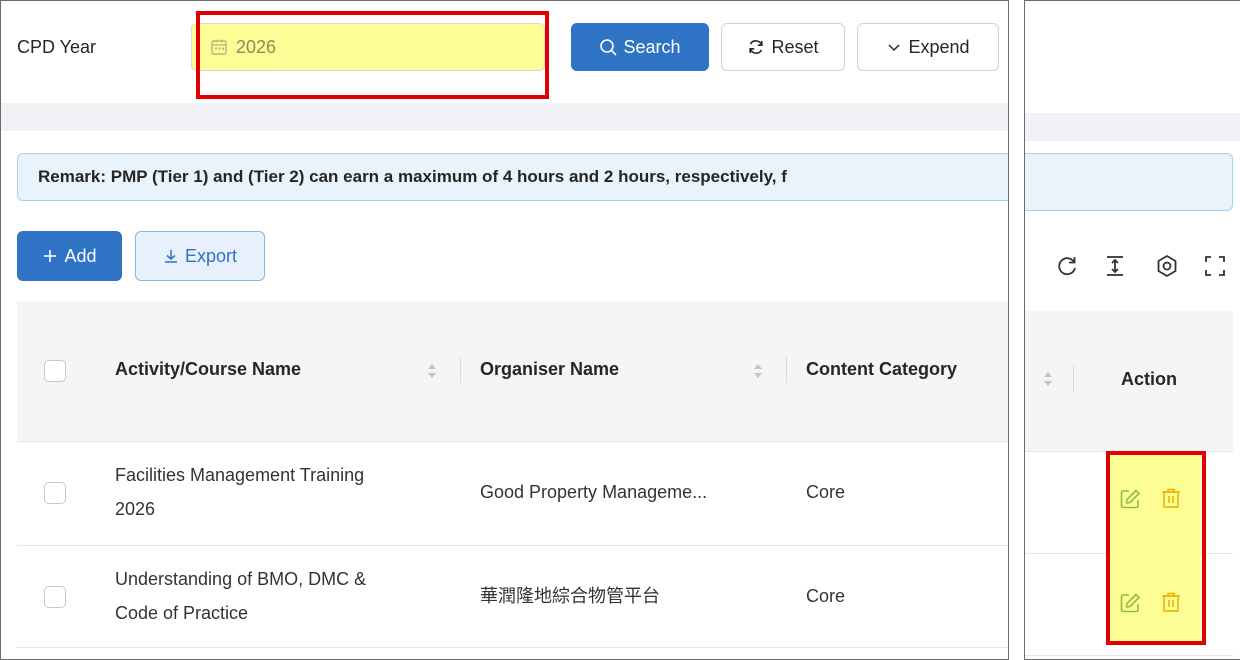 This screenshot has height=660, width=1240. I want to click on reset-button-label: Reset, so click(795, 46).